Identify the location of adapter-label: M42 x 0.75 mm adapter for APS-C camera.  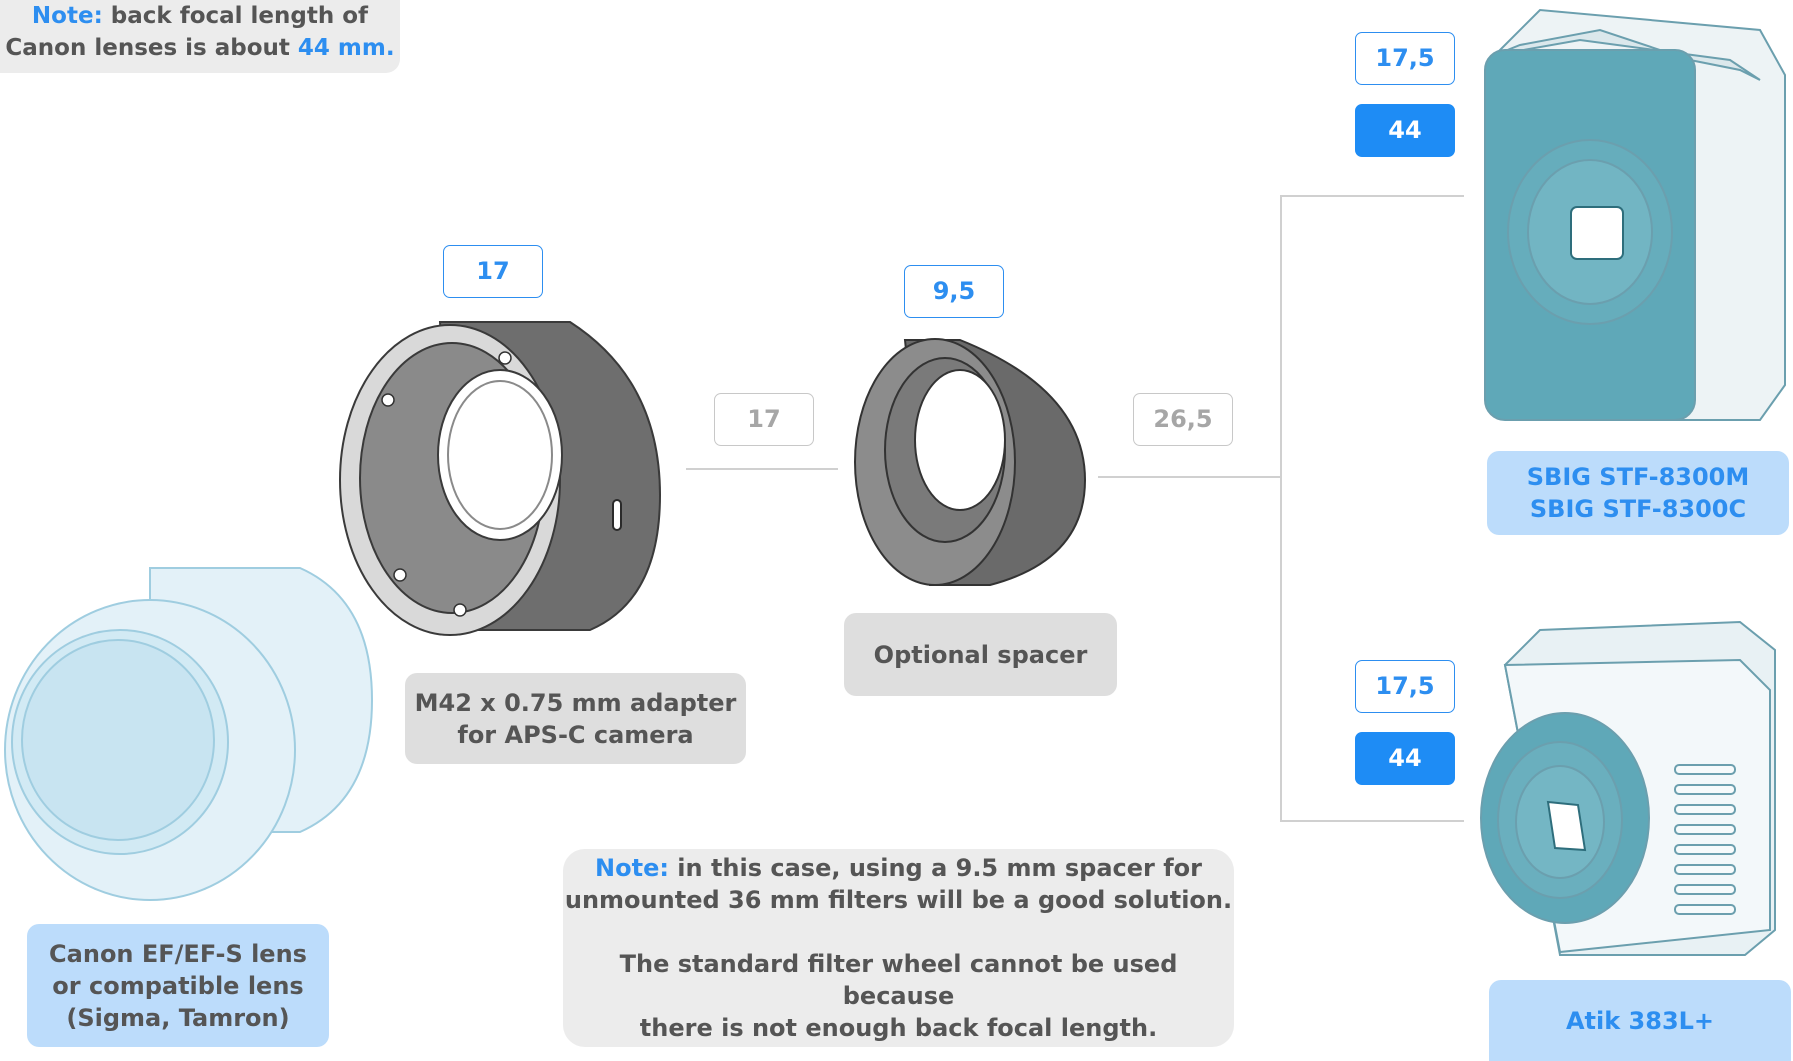
(575, 718).